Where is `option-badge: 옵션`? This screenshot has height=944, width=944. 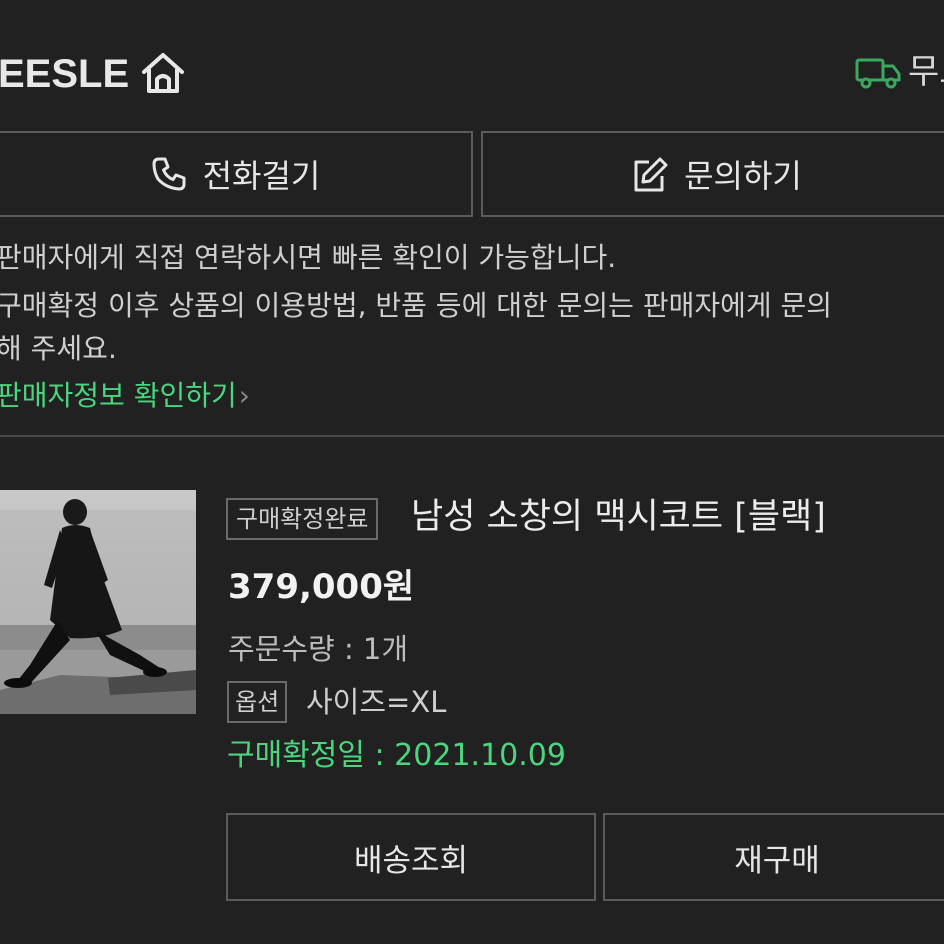 option-badge: 옵션 is located at coordinates (257, 702).